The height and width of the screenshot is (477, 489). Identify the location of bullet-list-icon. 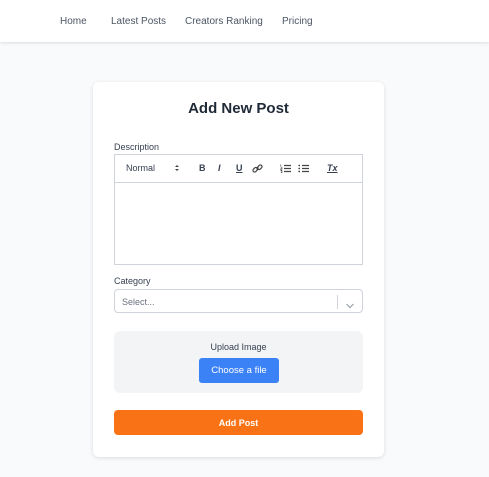
(303, 168).